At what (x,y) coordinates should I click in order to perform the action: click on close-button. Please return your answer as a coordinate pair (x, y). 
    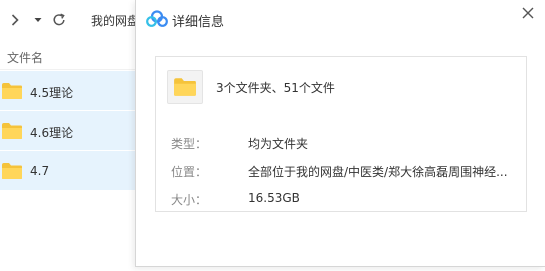
    Looking at the image, I should click on (528, 13).